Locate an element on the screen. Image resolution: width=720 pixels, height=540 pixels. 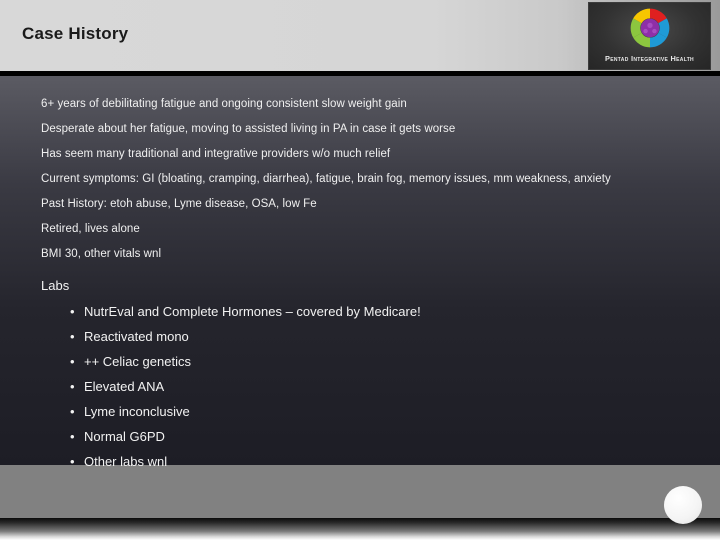
case-history-line: BMI 30, other vitals wnl is located at coordinates (101, 254).